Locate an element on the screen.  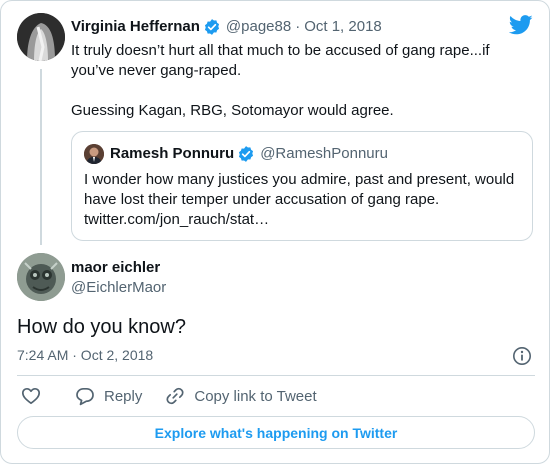
quoted-author-name: Ramesh Ponnuru is located at coordinates (172, 153).